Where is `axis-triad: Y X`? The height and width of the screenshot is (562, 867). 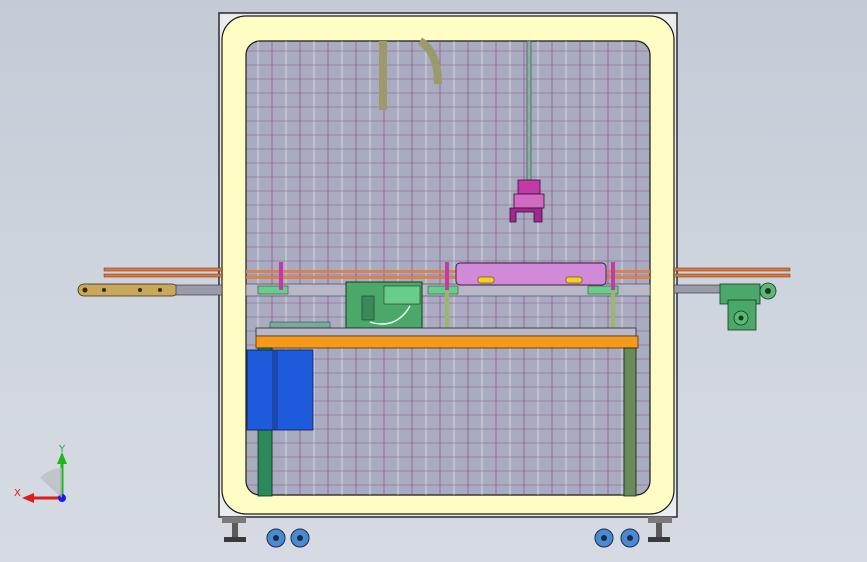
axis-triad: Y X is located at coordinates (40, 473).